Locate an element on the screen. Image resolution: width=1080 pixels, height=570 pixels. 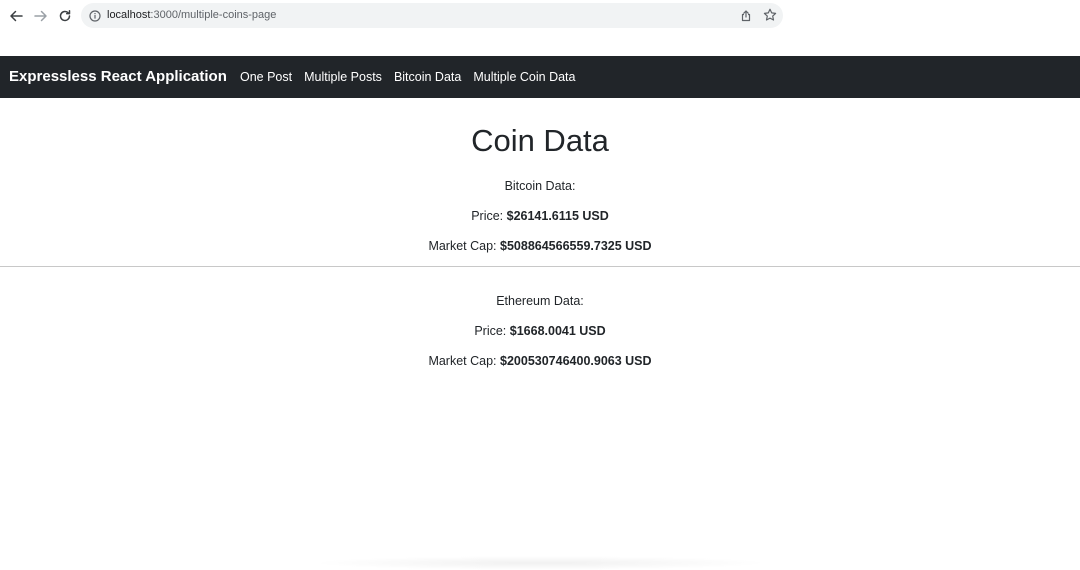
ethereum-market-cap: Market Cap: $200530746400.9063 USD is located at coordinates (540, 361).